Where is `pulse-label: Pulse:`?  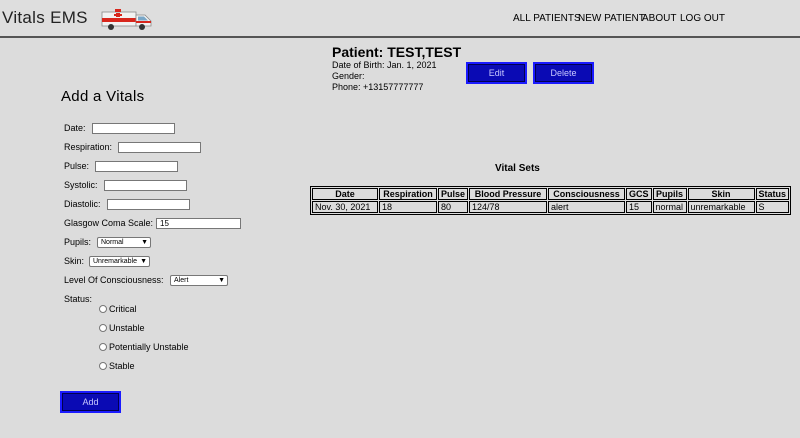
pulse-label: Pulse: is located at coordinates (77, 166).